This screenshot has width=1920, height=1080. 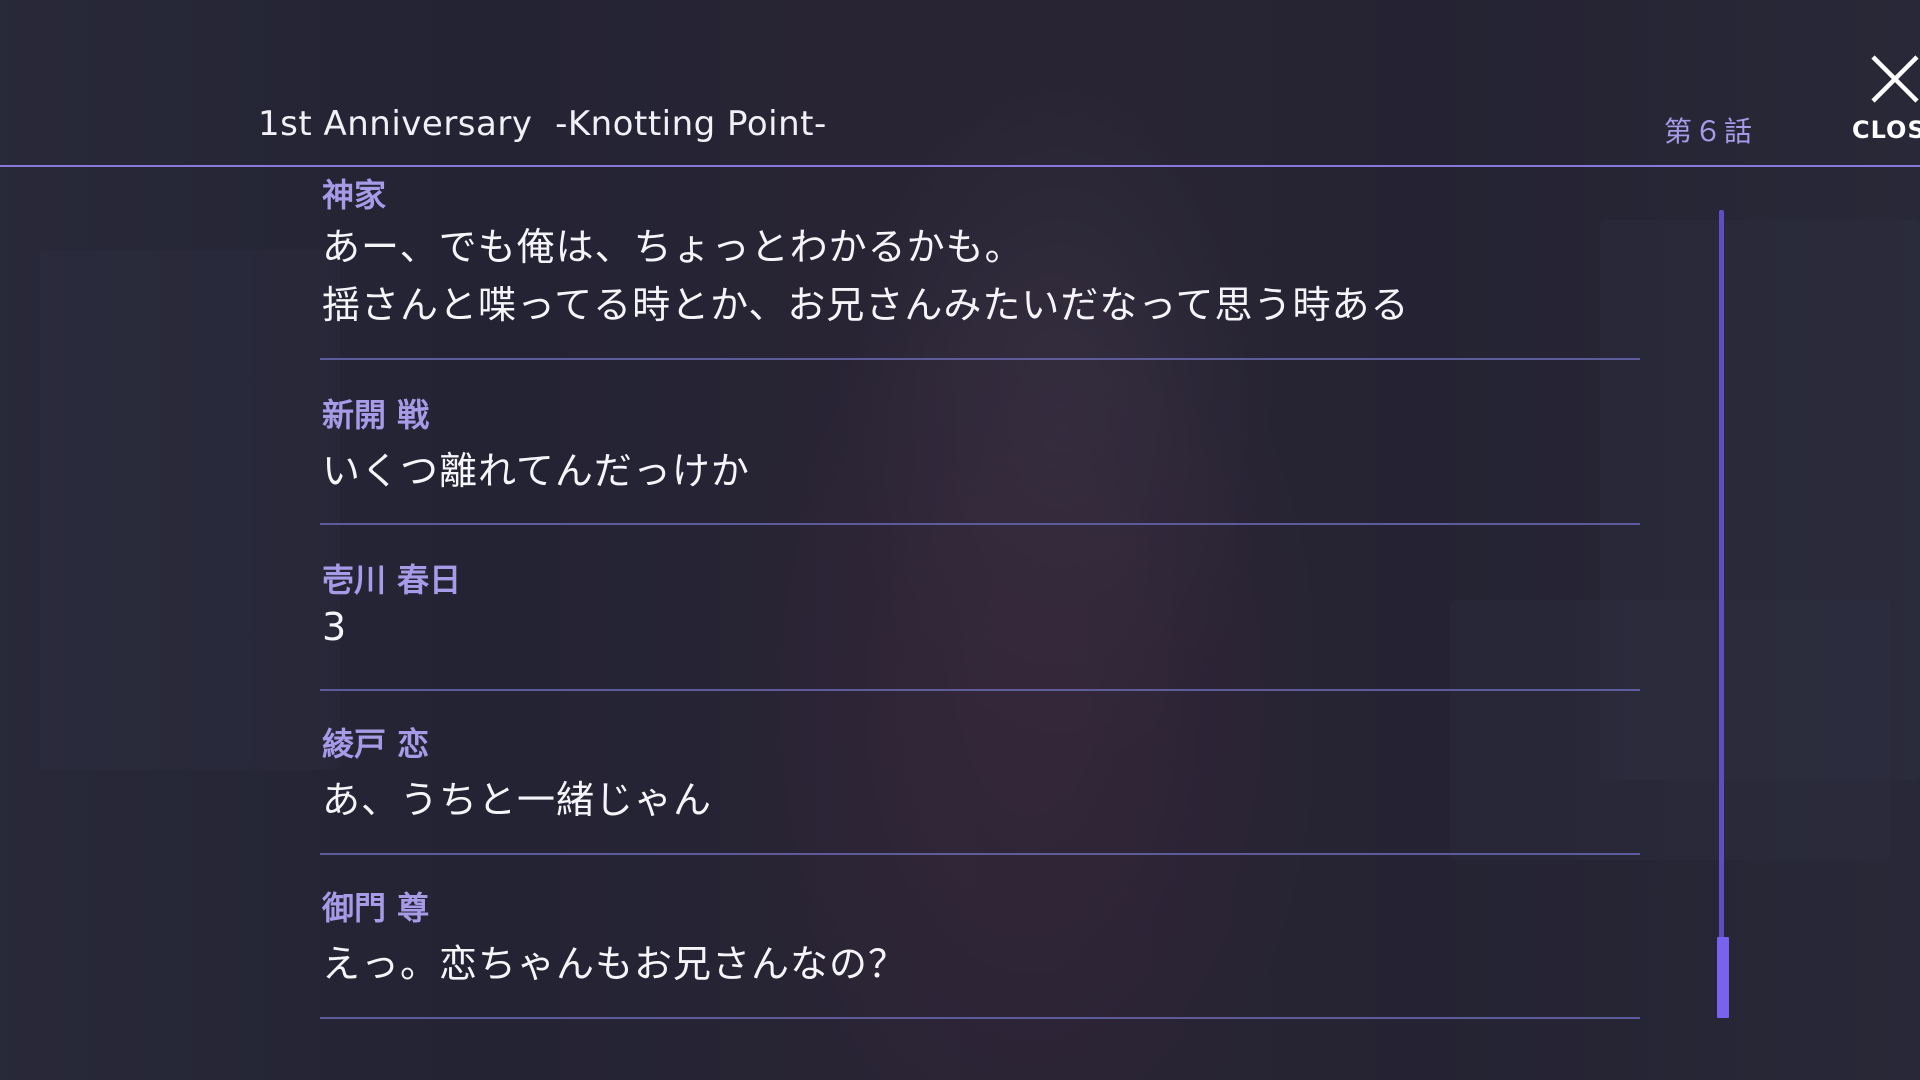 I want to click on scrollbar-track, so click(x=1721, y=614).